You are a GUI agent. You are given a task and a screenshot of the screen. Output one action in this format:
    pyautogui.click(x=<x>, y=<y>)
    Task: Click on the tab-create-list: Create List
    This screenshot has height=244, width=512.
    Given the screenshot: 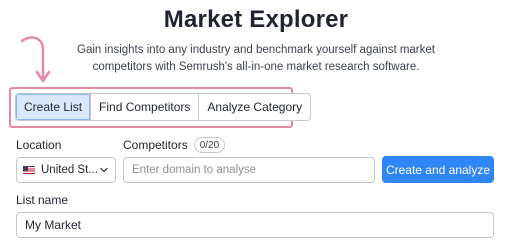 What is the action you would take?
    pyautogui.click(x=54, y=107)
    